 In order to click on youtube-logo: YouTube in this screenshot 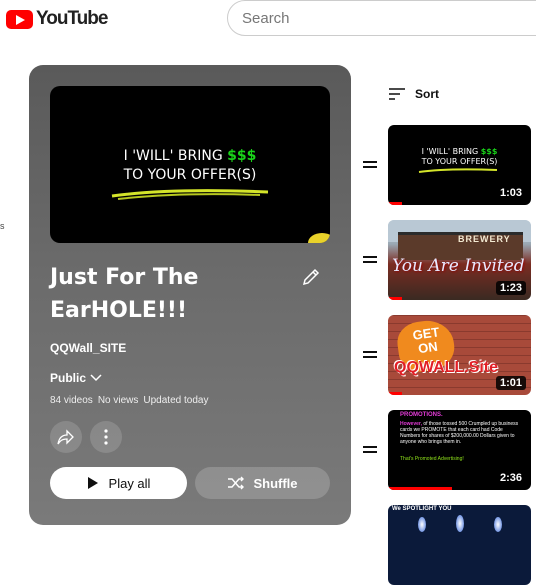, I will do `click(57, 19)`.